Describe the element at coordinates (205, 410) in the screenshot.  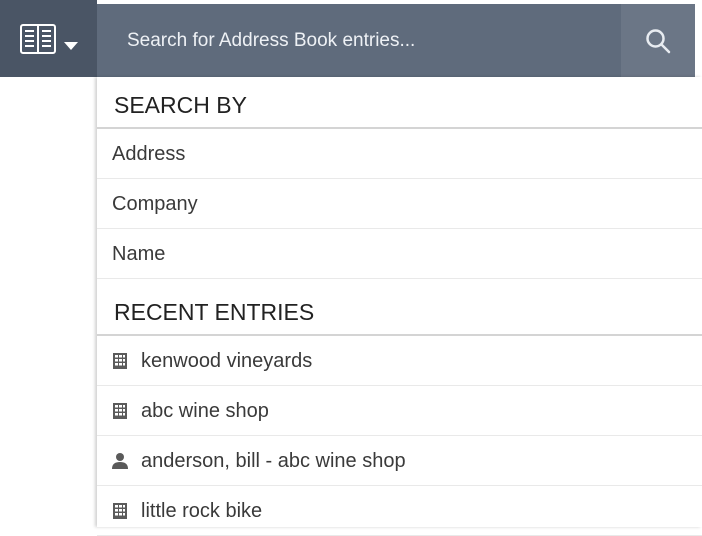
I see `recent-entry-label: abc wine shop` at that location.